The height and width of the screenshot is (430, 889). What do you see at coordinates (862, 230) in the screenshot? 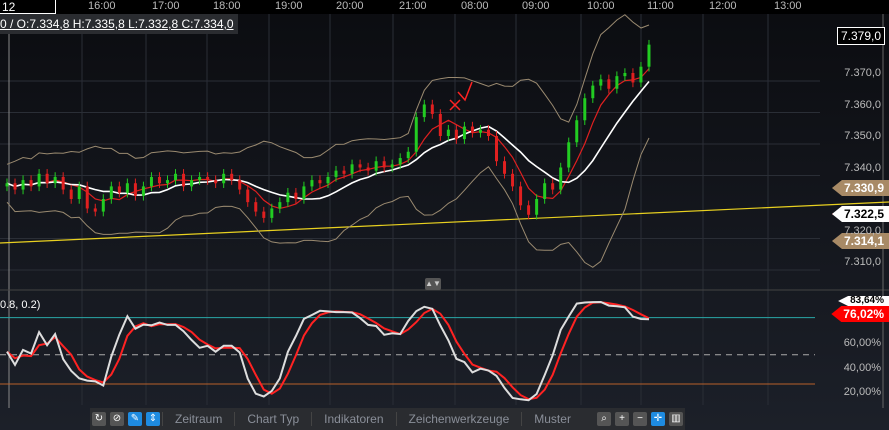
I see `price-label: 7.320,0` at bounding box center [862, 230].